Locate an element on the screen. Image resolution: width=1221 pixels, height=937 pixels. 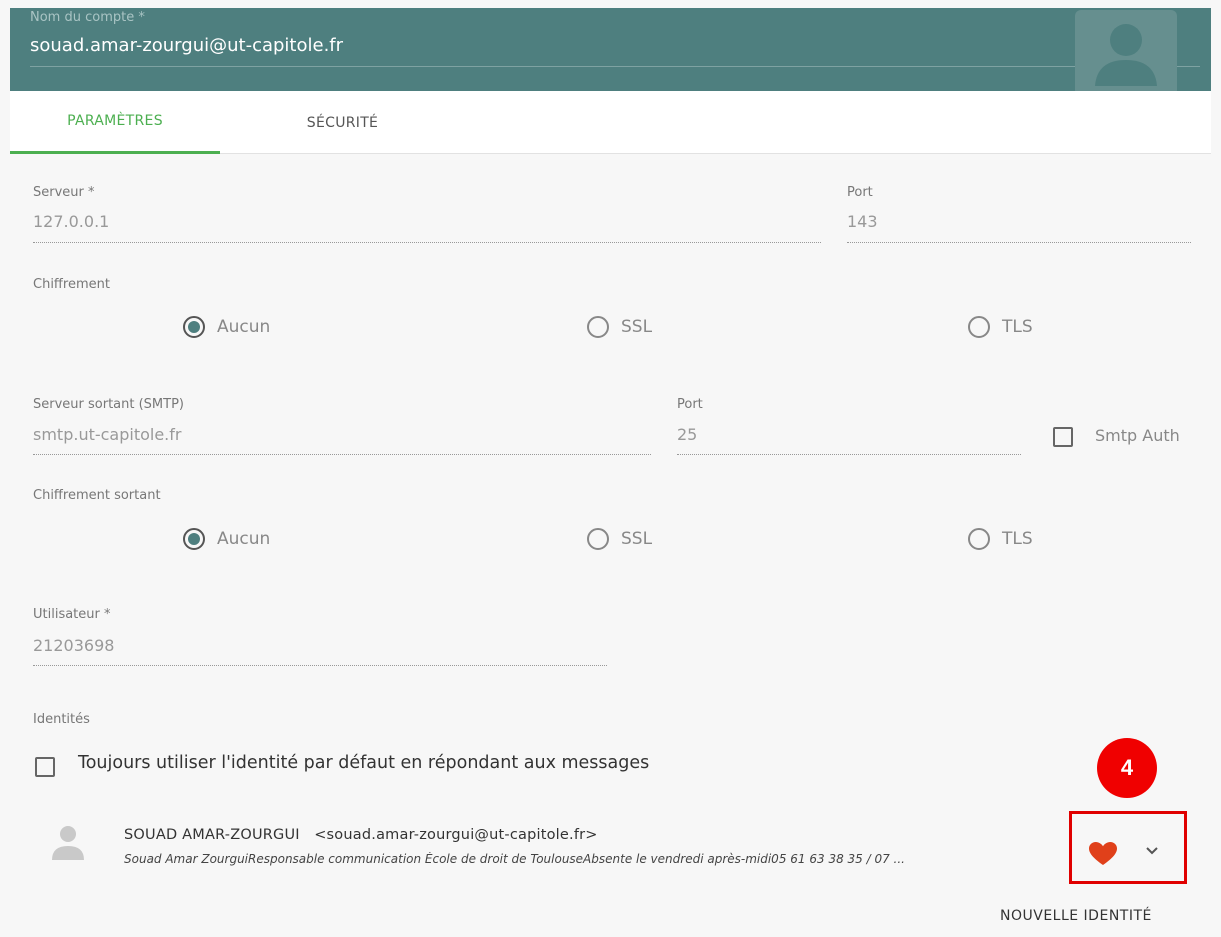
annotation-highlight-box is located at coordinates (1128, 847).